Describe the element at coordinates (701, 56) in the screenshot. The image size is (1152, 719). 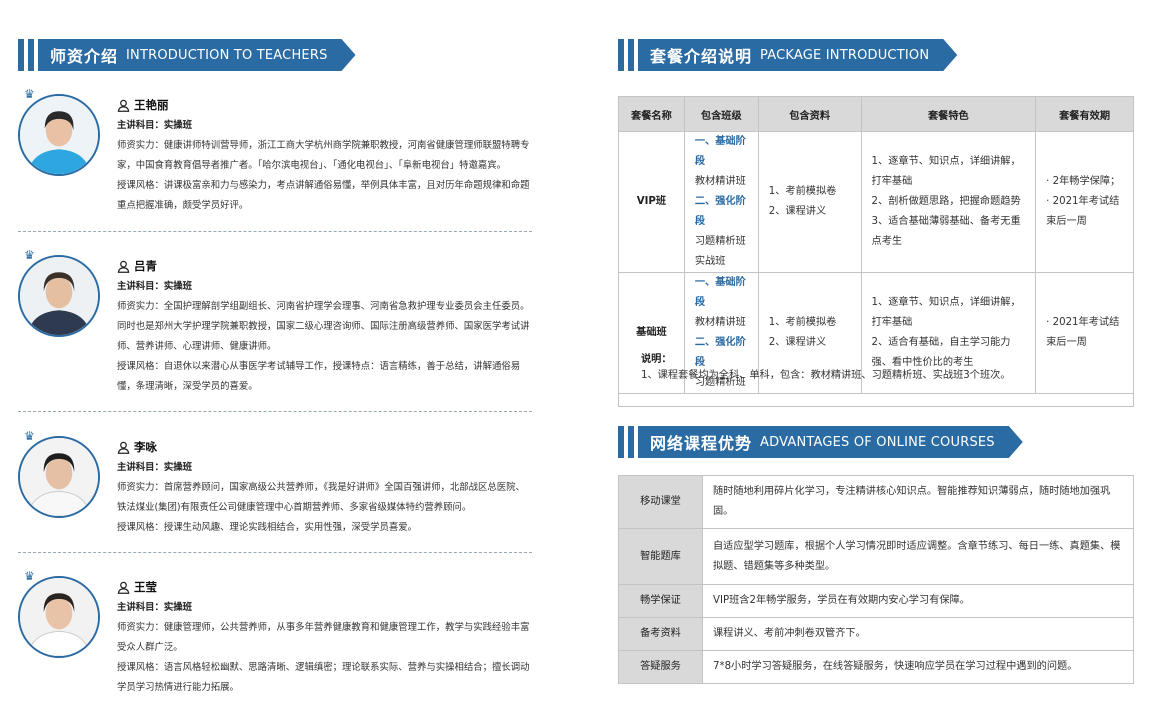
I see `section-title-cn: 套餐介绍说明` at that location.